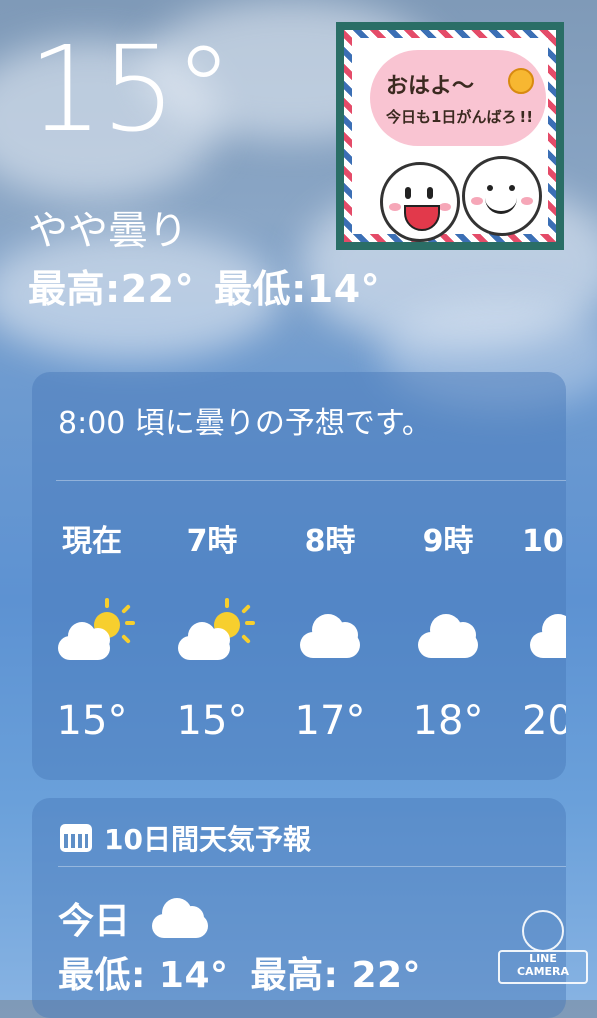 The image size is (597, 1018). What do you see at coordinates (92, 541) in the screenshot?
I see `hour-label: 現在` at bounding box center [92, 541].